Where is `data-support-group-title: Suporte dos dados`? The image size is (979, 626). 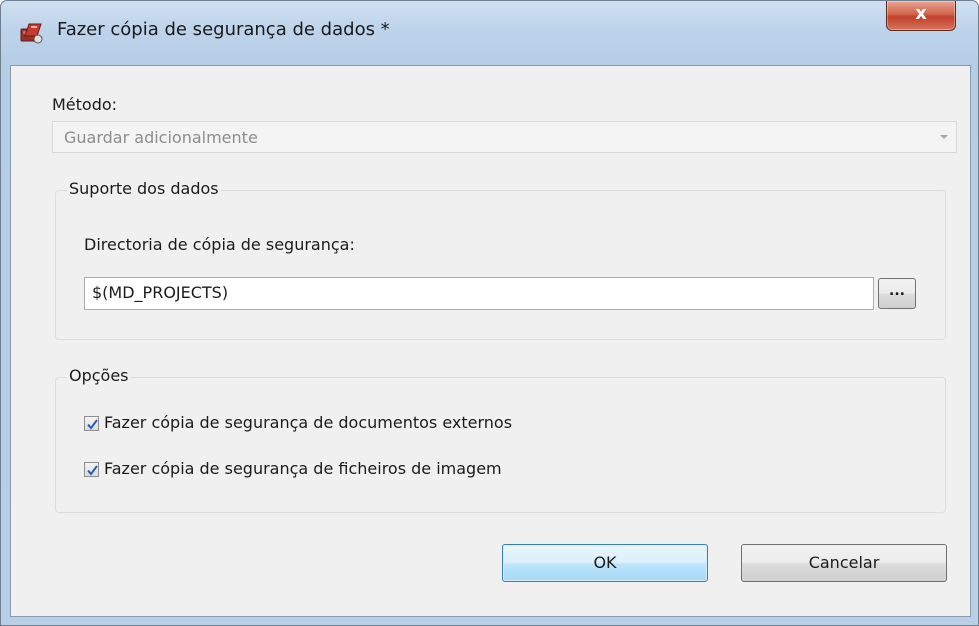
data-support-group-title: Suporte dos dados is located at coordinates (144, 188).